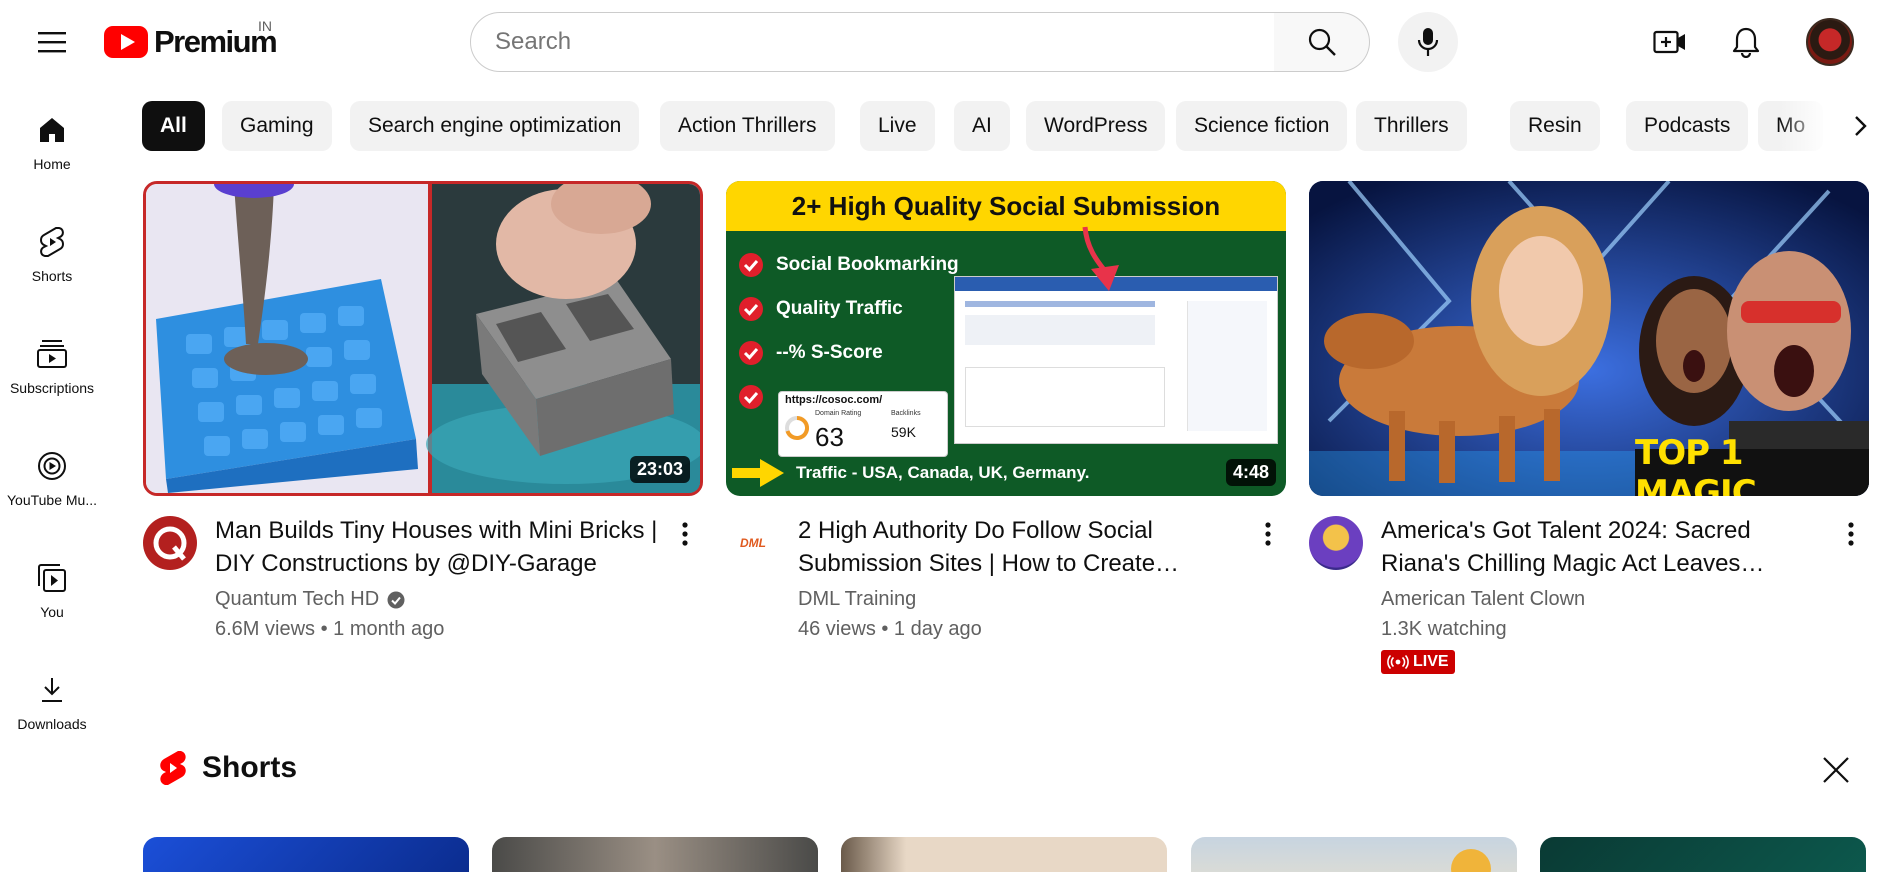 This screenshot has height=872, width=1889. What do you see at coordinates (982, 126) in the screenshot?
I see `chip-ai: AI` at bounding box center [982, 126].